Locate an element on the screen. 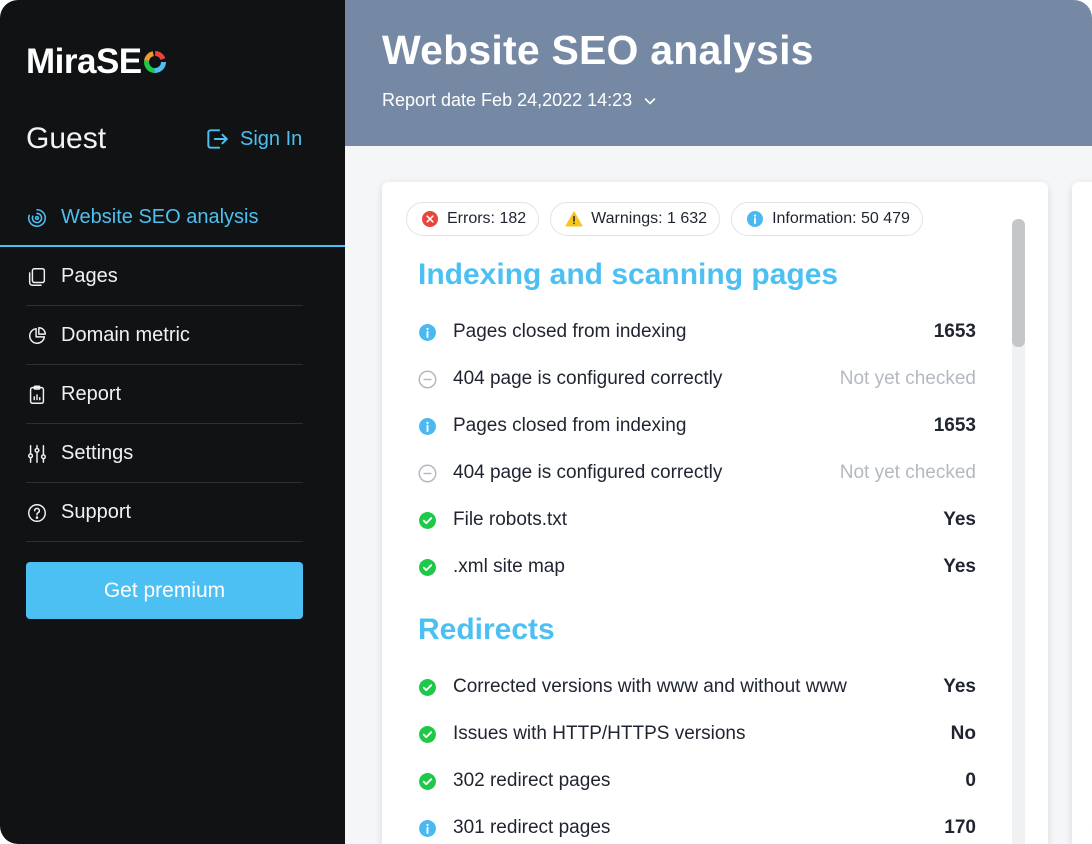 This screenshot has width=1092, height=844. warnings-count: Warnings: 1 632 is located at coordinates (649, 218).